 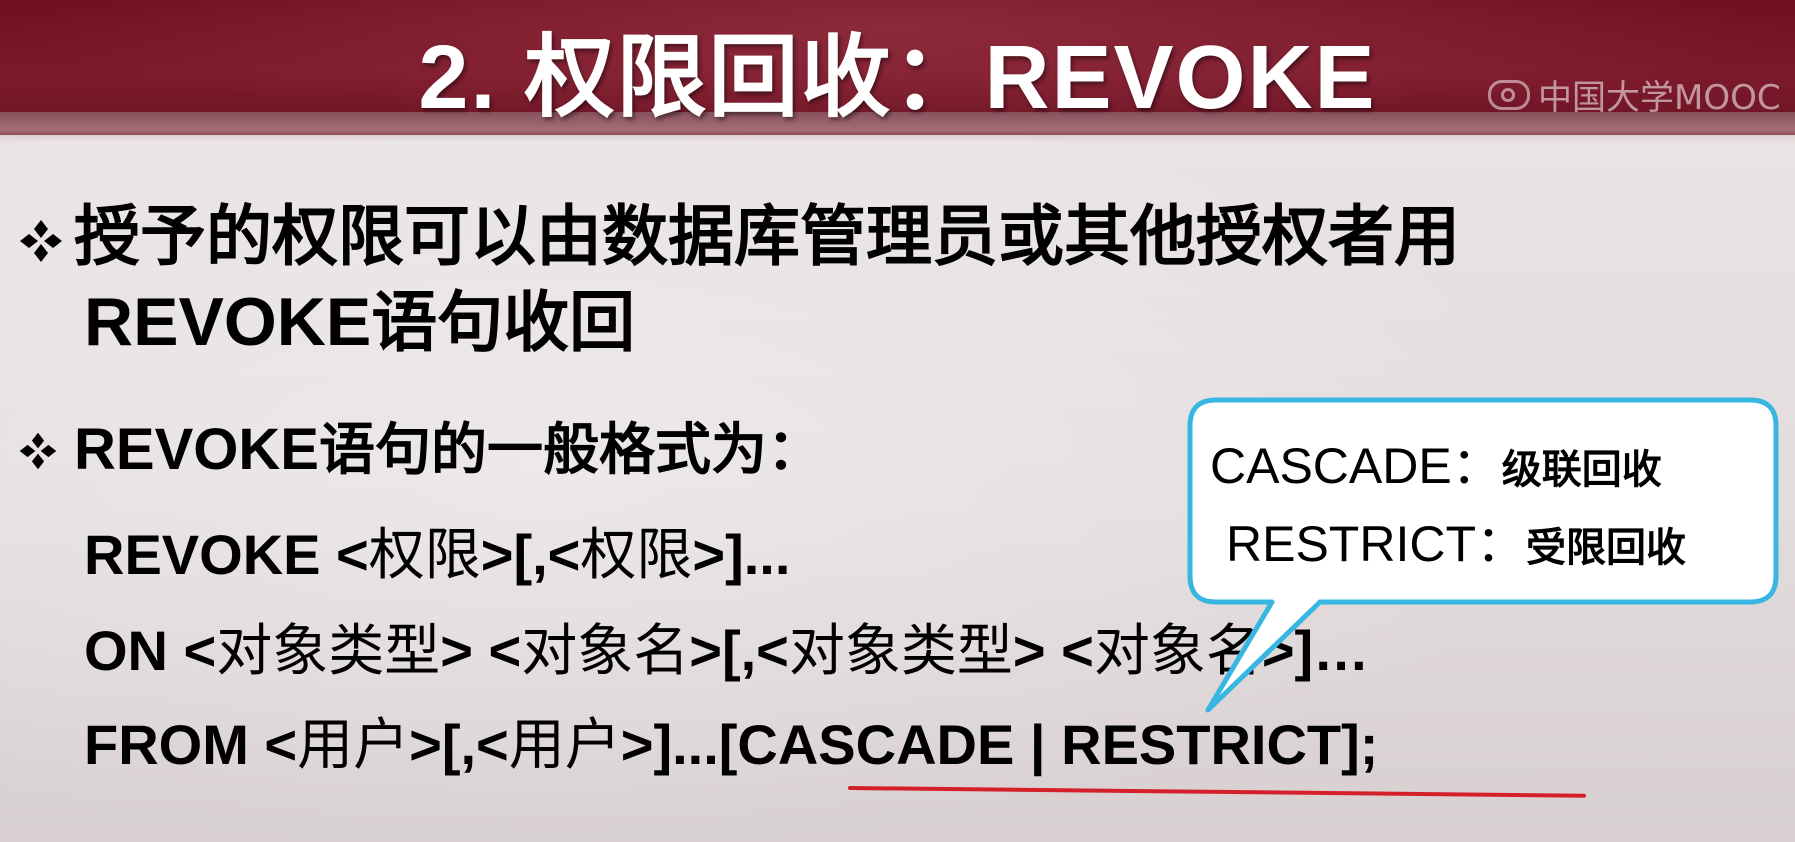 I want to click on callout-restrict-term: RESTRICT：, so click(x=1376, y=544).